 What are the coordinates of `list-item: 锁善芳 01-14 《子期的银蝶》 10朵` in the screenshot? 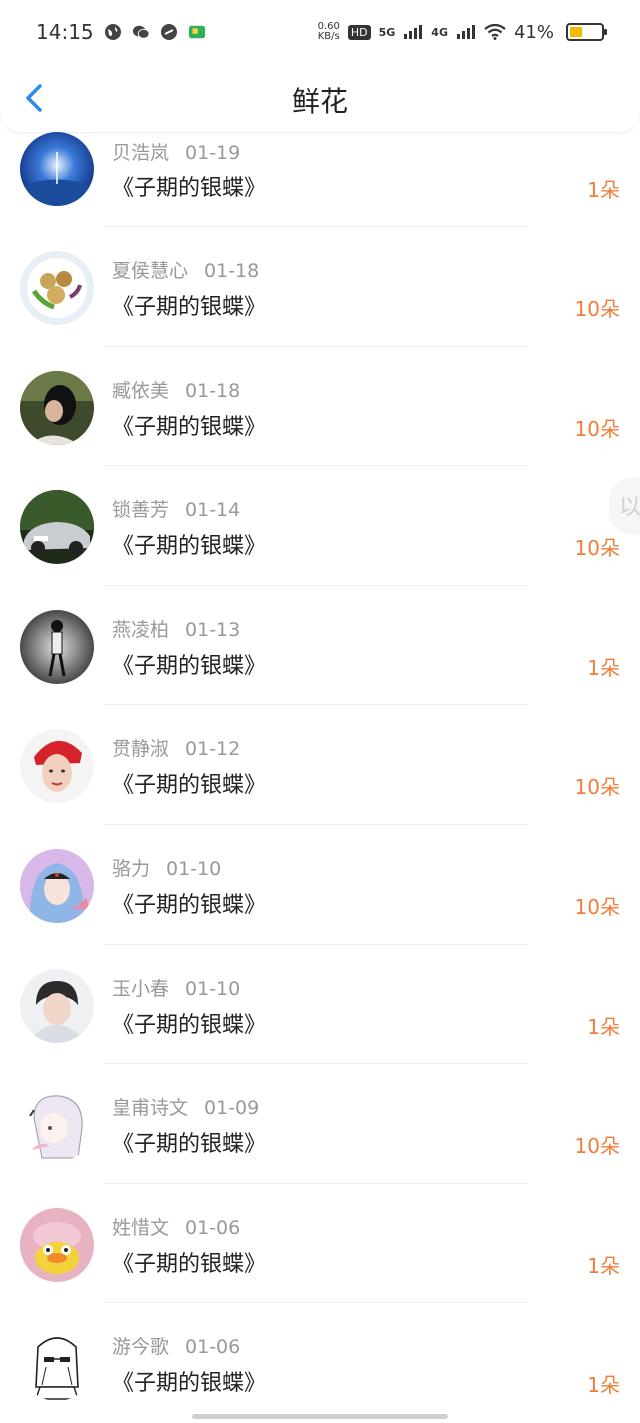 It's located at (320, 526).